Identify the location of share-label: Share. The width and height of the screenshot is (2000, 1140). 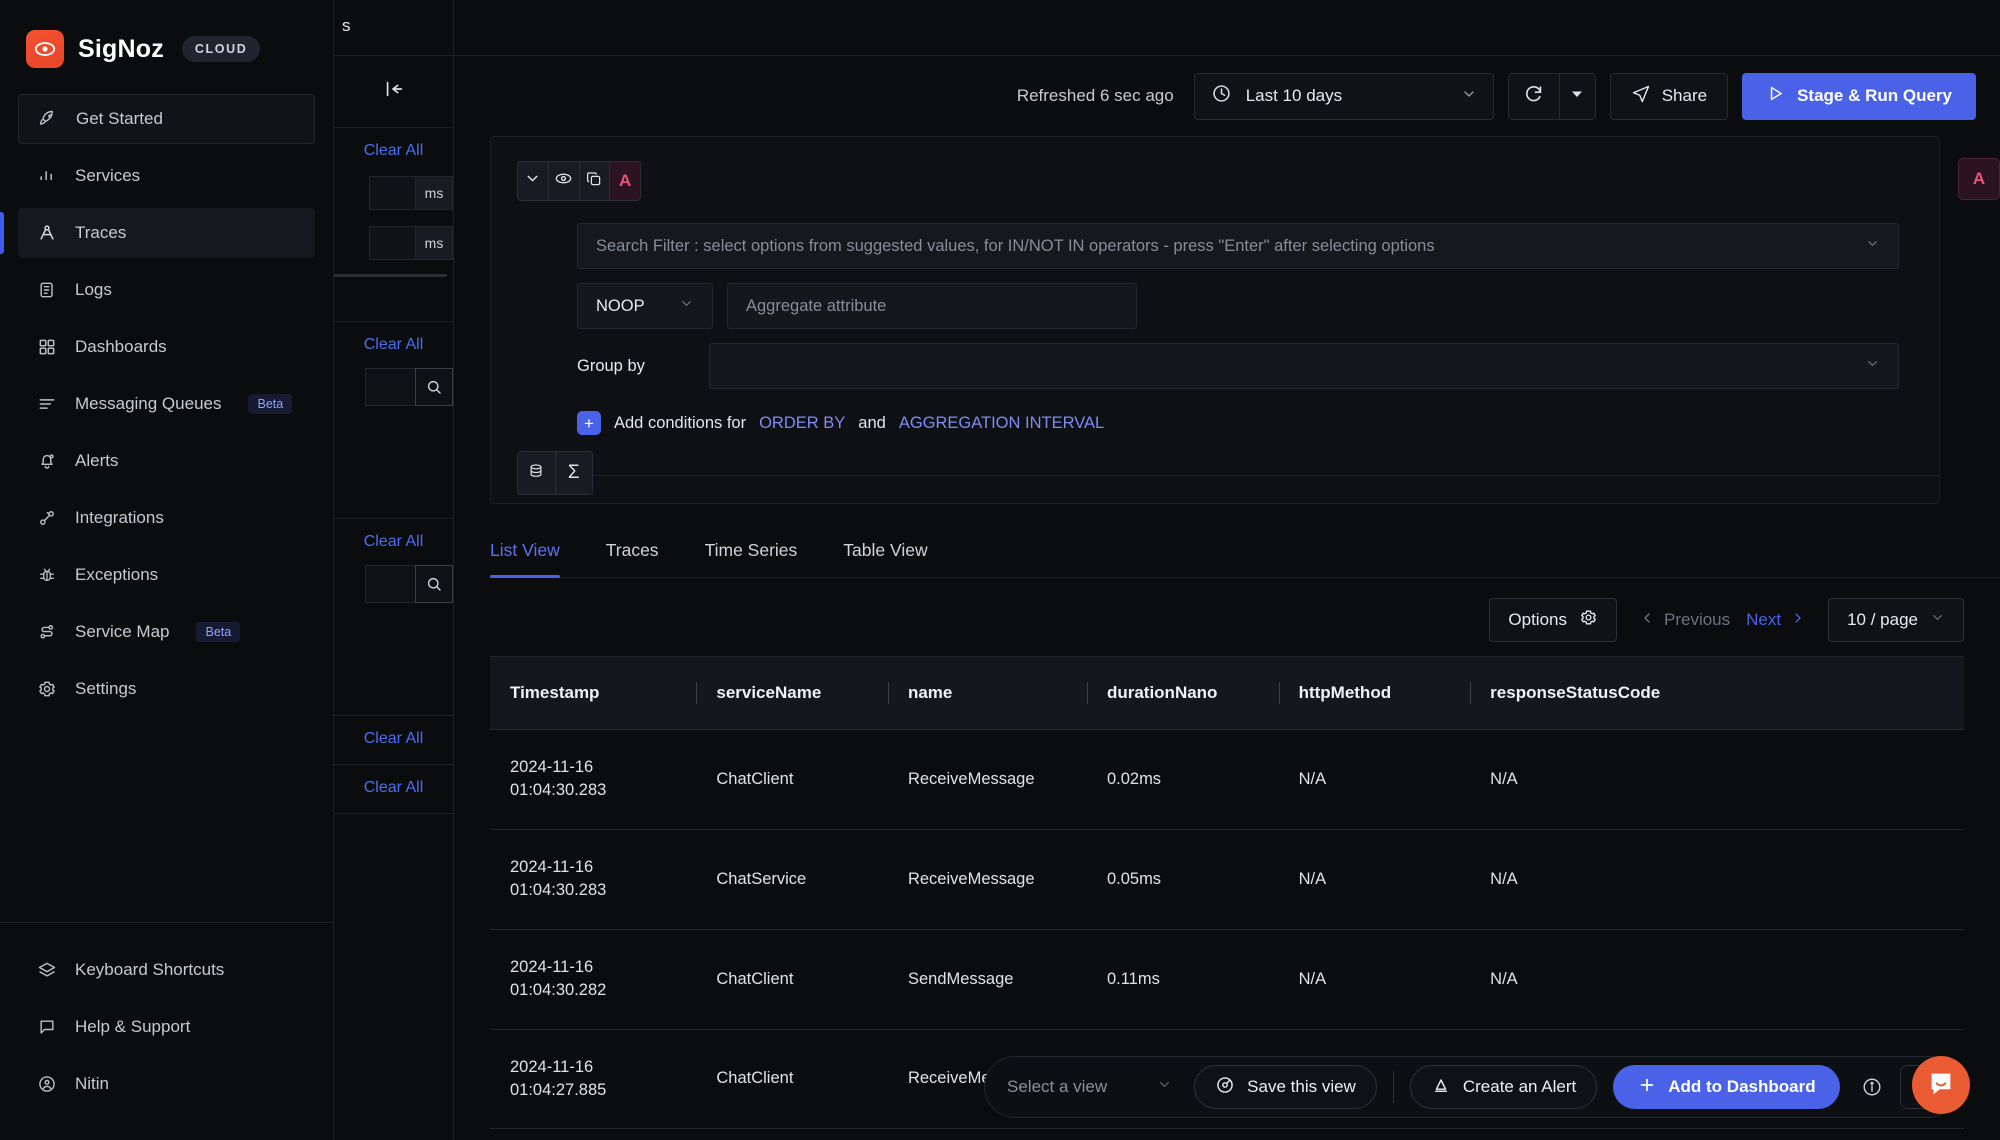
(1684, 95).